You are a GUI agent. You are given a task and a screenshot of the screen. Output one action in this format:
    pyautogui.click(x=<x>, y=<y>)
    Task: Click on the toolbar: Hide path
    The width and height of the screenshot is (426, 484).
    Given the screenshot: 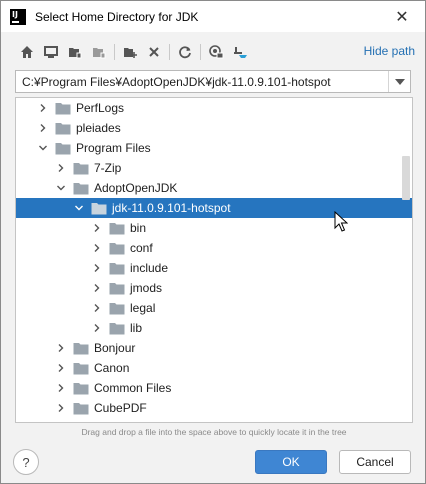 What is the action you would take?
    pyautogui.click(x=215, y=52)
    